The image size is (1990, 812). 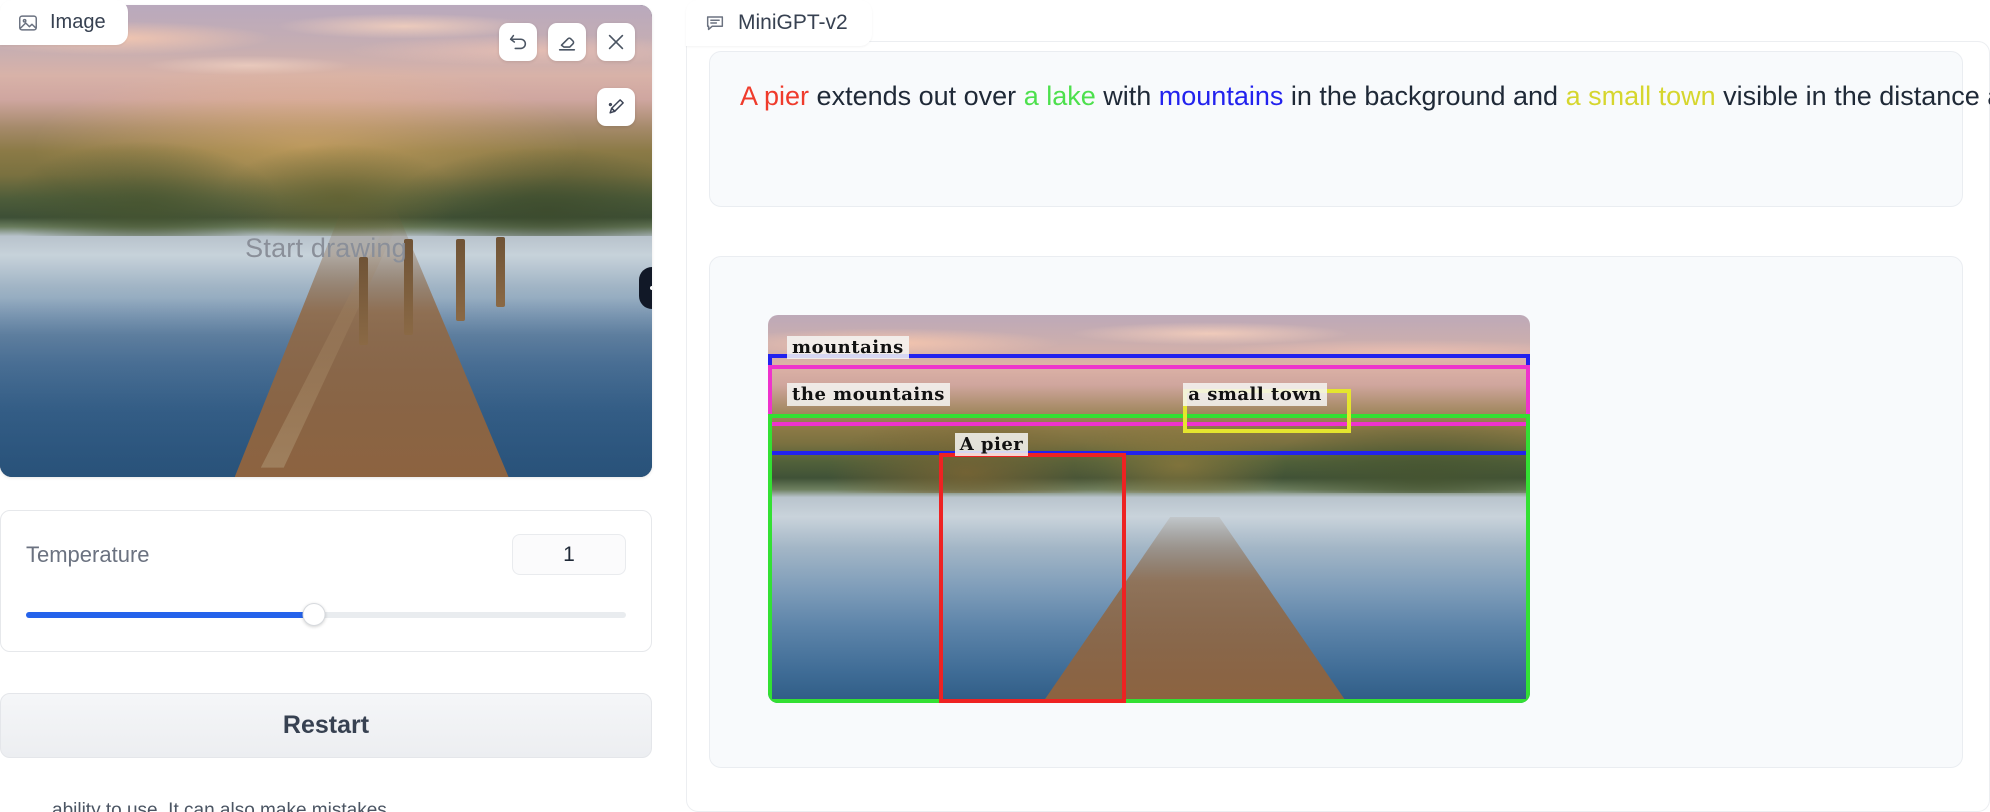 What do you see at coordinates (569, 554) in the screenshot?
I see `temperature-value-input: 1` at bounding box center [569, 554].